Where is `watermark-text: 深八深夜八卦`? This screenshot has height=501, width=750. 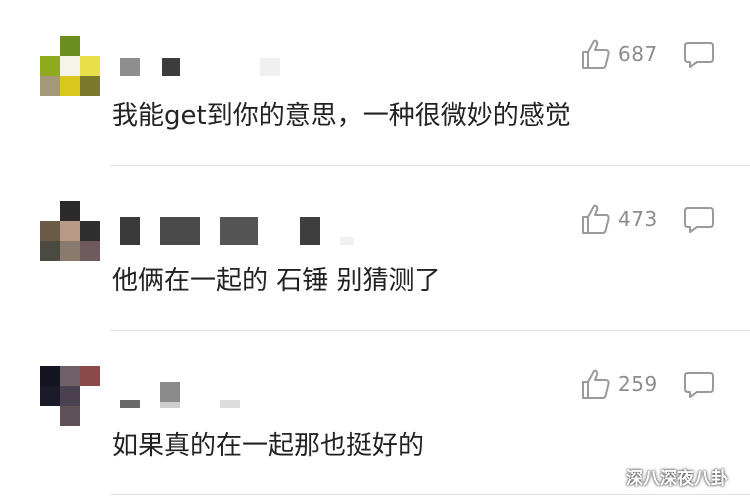
watermark-text: 深八深夜八卦 is located at coordinates (677, 479).